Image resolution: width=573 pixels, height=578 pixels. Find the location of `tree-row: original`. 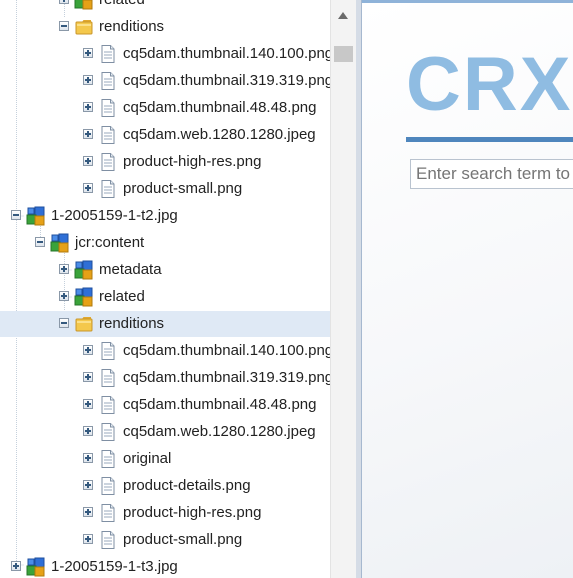

tree-row: original is located at coordinates (165, 459).